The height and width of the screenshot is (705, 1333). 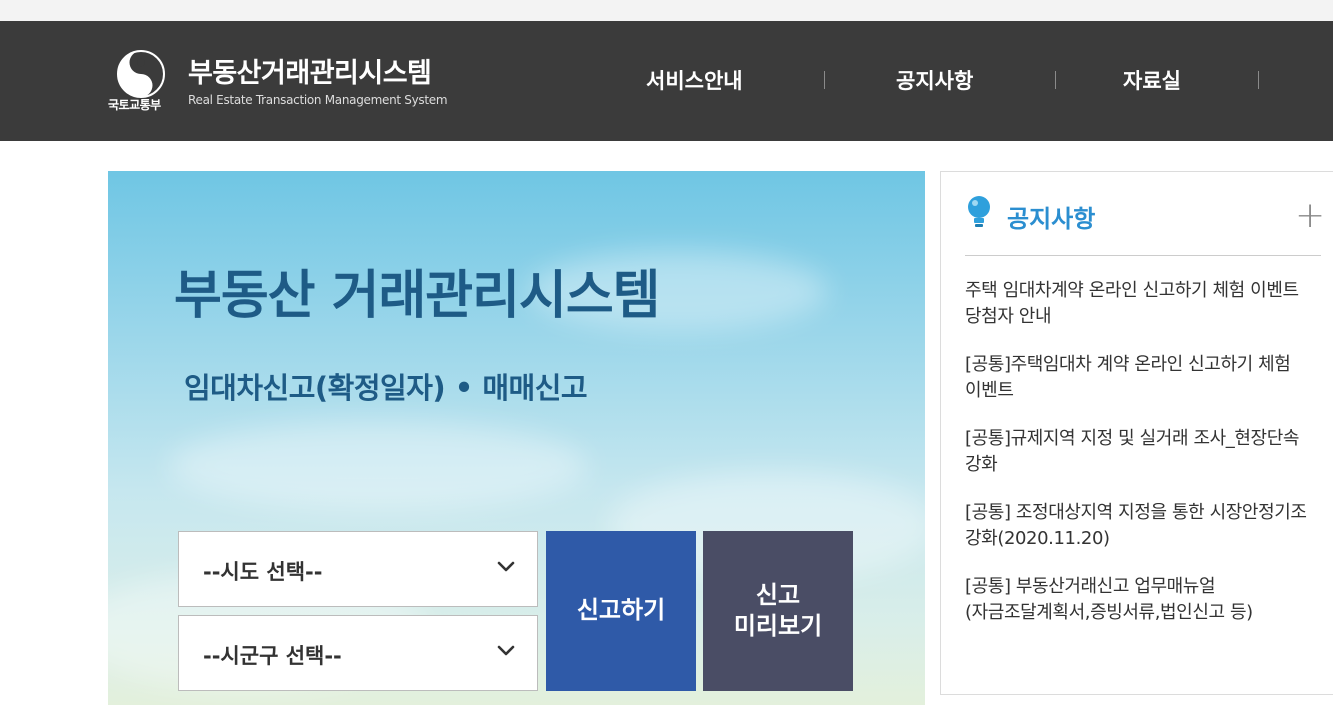 What do you see at coordinates (263, 572) in the screenshot?
I see `sido-select-label: --시도 선택--` at bounding box center [263, 572].